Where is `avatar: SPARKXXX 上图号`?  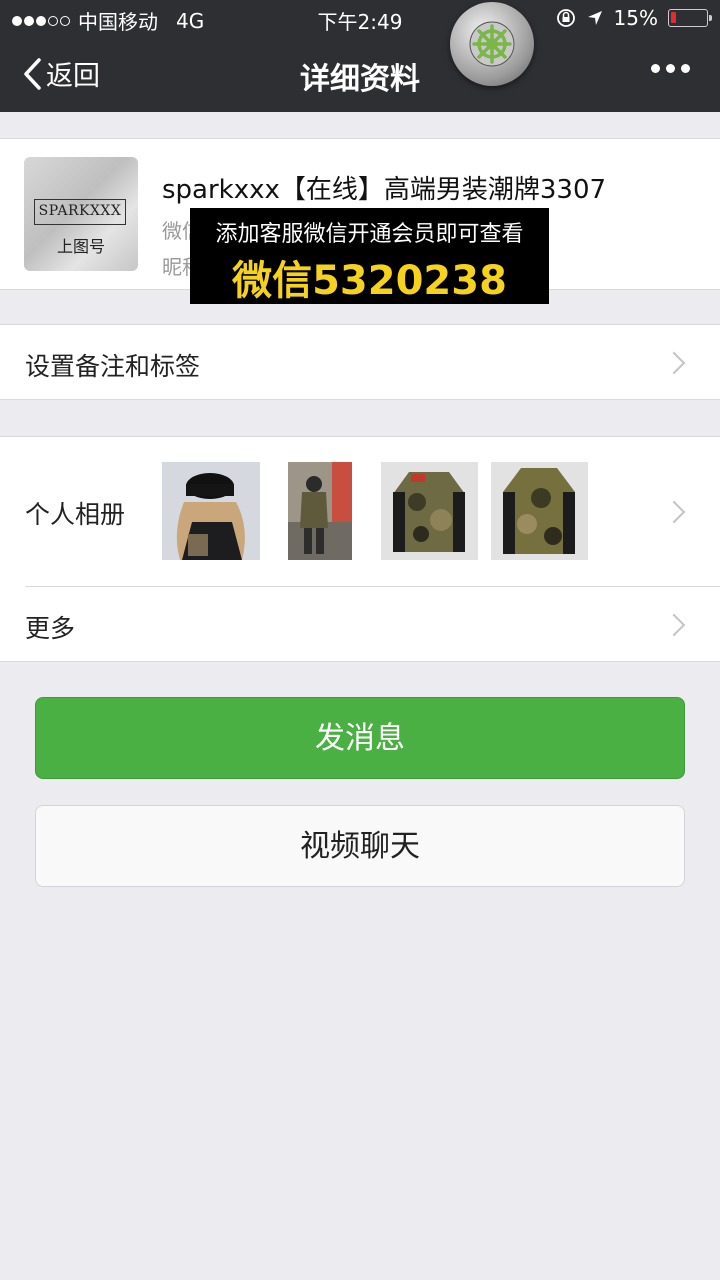 avatar: SPARKXXX 上图号 is located at coordinates (81, 214).